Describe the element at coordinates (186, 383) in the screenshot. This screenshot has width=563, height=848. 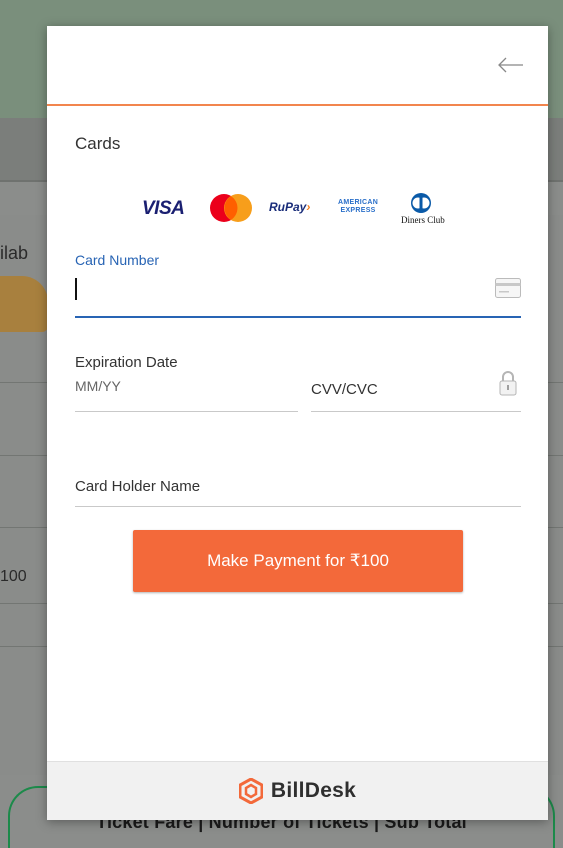
I see `expiration-date-field: Expiration Date MM/YY` at that location.